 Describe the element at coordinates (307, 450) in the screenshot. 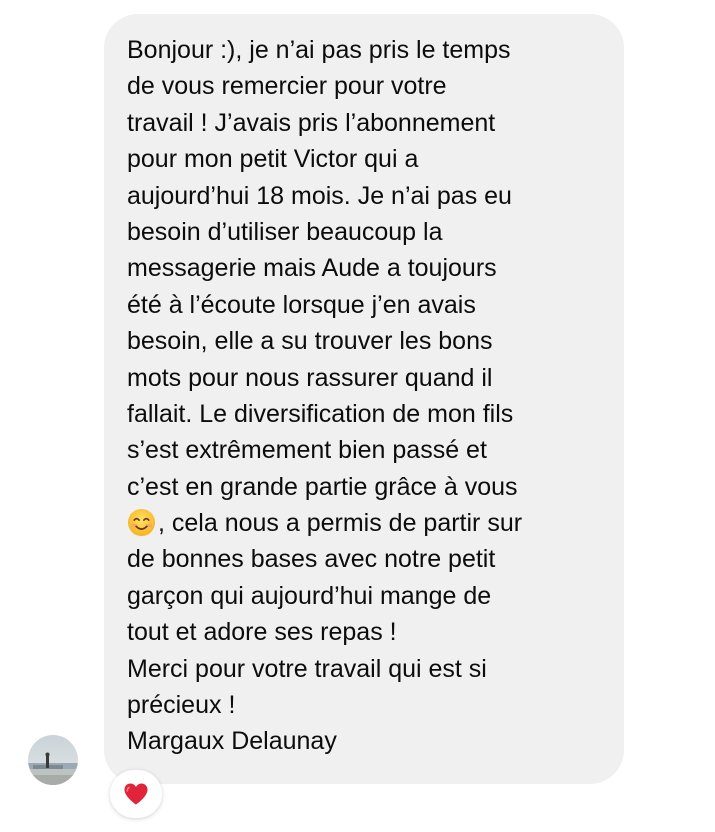

I see `message-line: s’est extrêmement bien passé et` at that location.